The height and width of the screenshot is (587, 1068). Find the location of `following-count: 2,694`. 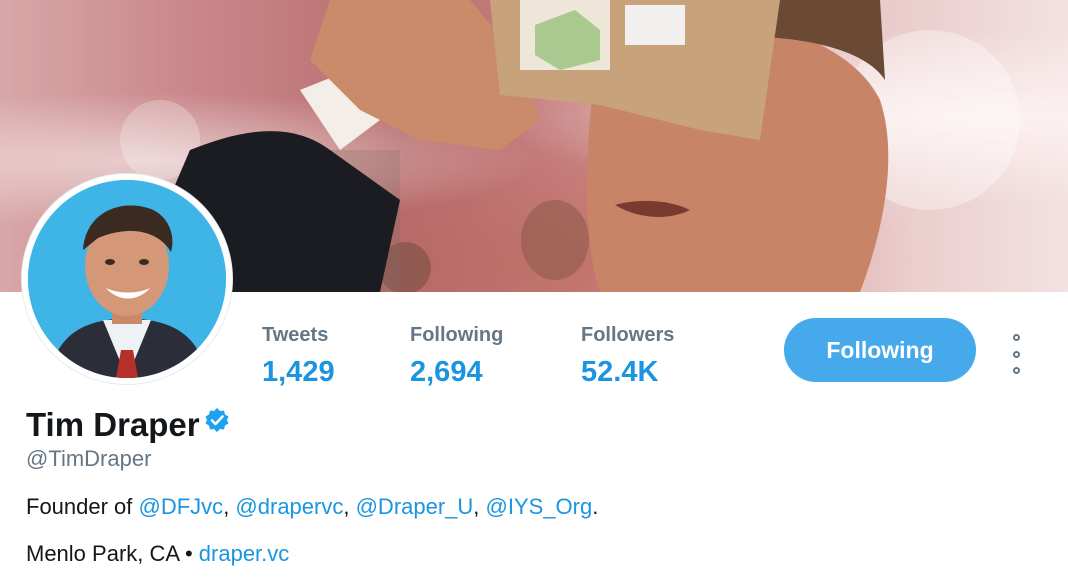

following-count: 2,694 is located at coordinates (446, 372).